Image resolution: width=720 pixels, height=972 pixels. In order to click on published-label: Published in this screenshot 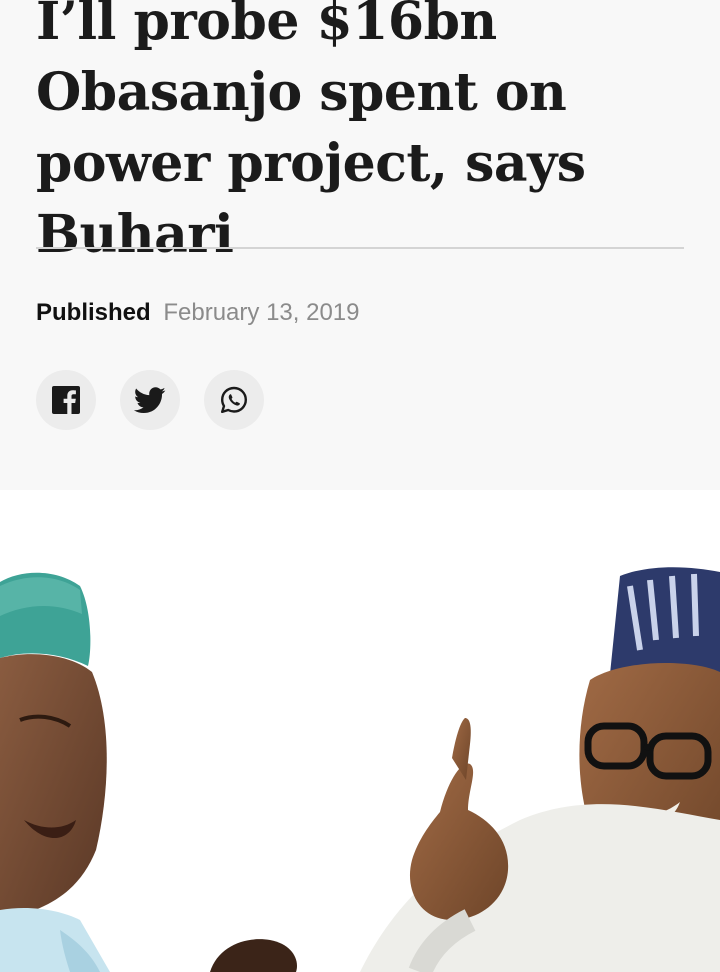, I will do `click(93, 312)`.